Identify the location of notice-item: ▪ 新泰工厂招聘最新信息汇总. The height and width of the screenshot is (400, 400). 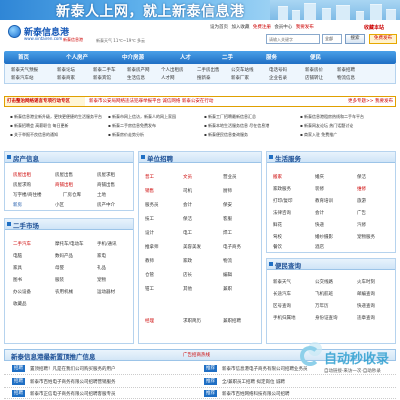
(230, 117).